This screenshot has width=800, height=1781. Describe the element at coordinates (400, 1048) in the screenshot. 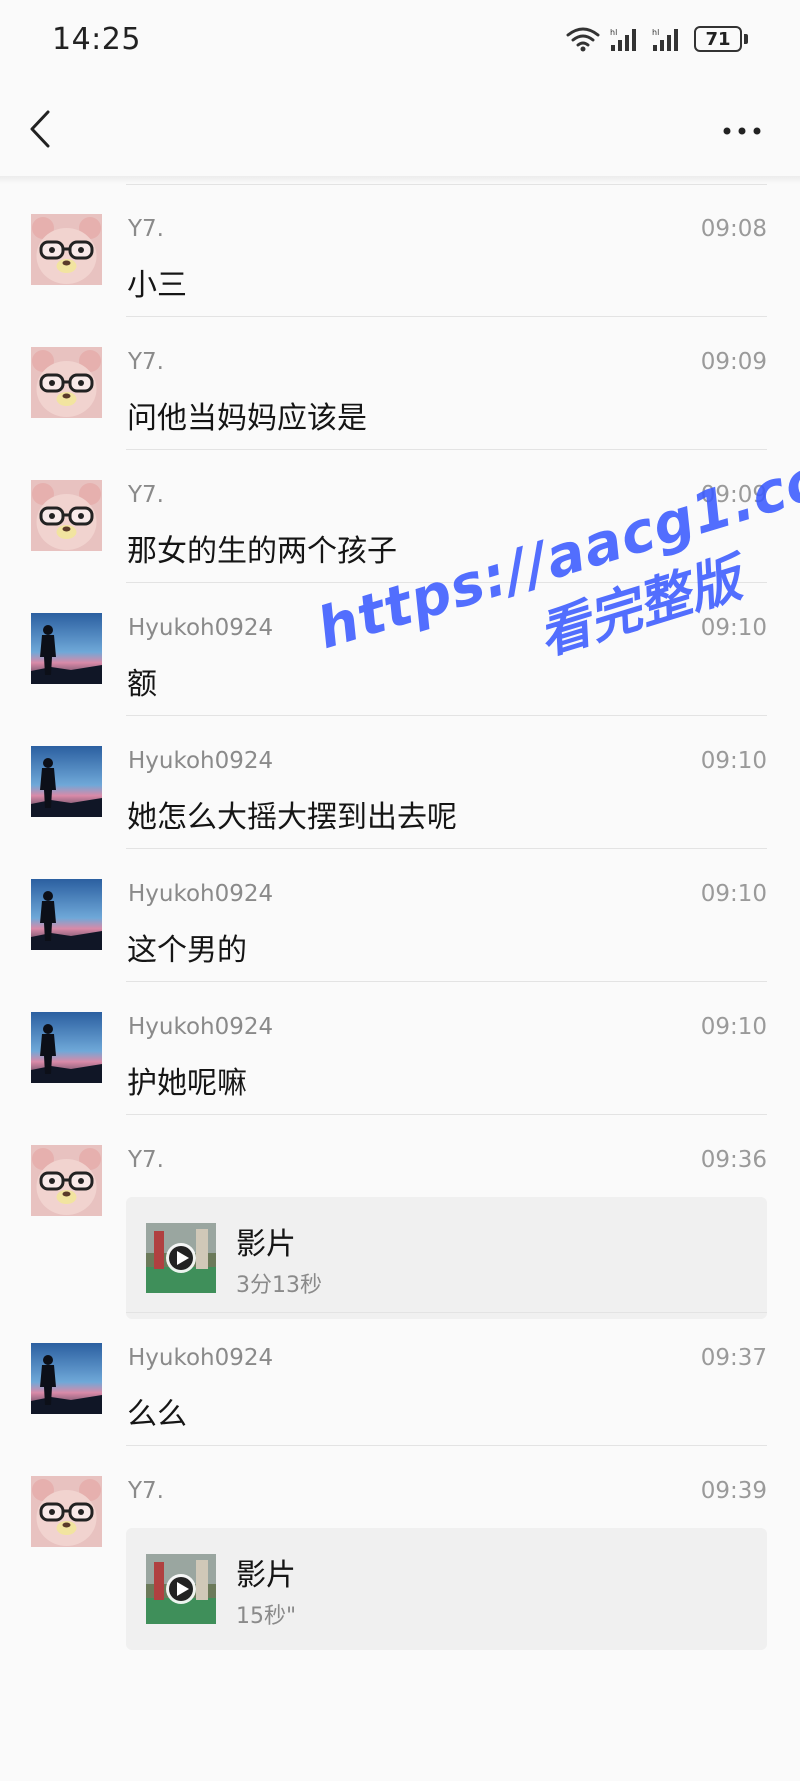

I see `message-item: Hyukoh0924 09:10 护她呢嘛` at that location.